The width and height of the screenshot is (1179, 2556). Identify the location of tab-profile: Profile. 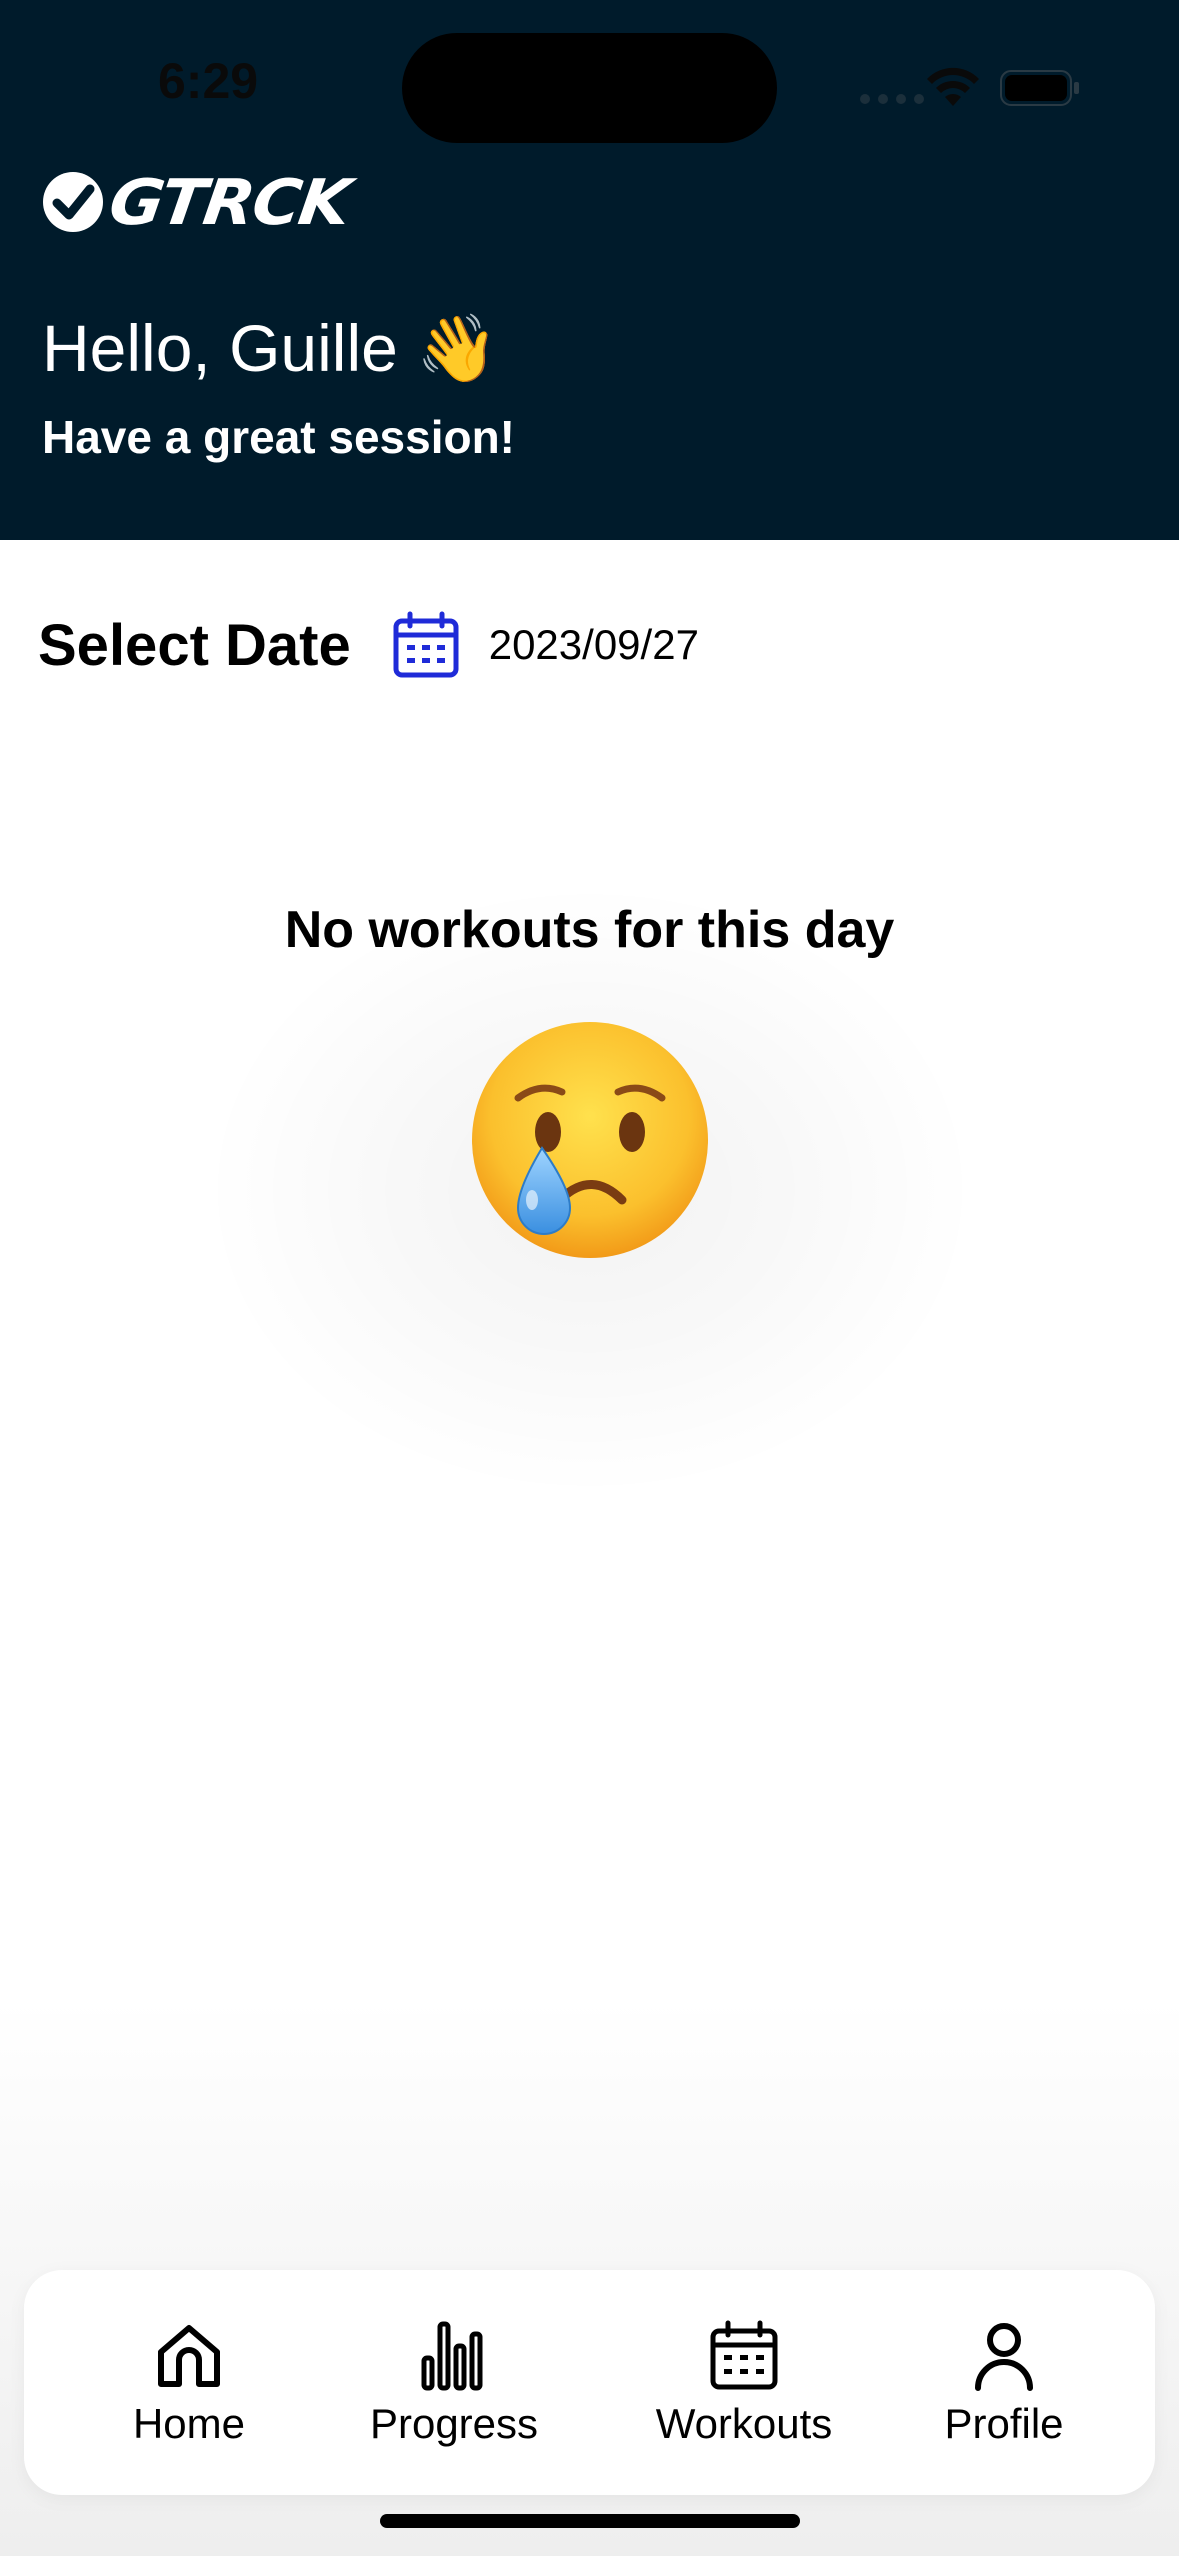
(1004, 2382).